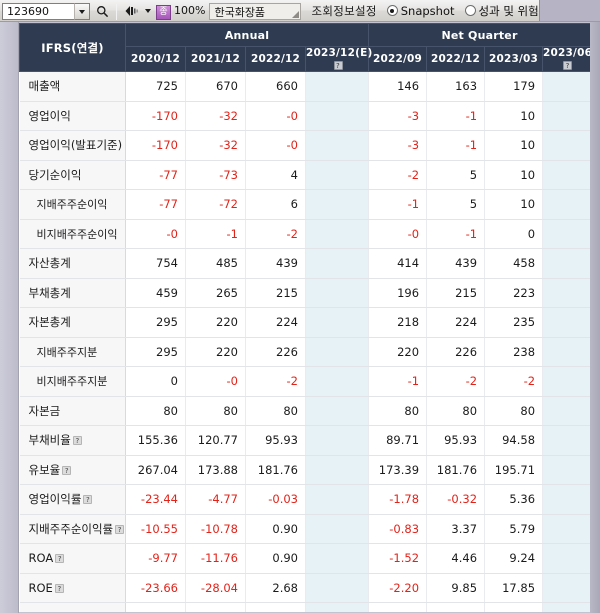 The image size is (600, 613). I want to click on cell-value: 34, so click(456, 607).